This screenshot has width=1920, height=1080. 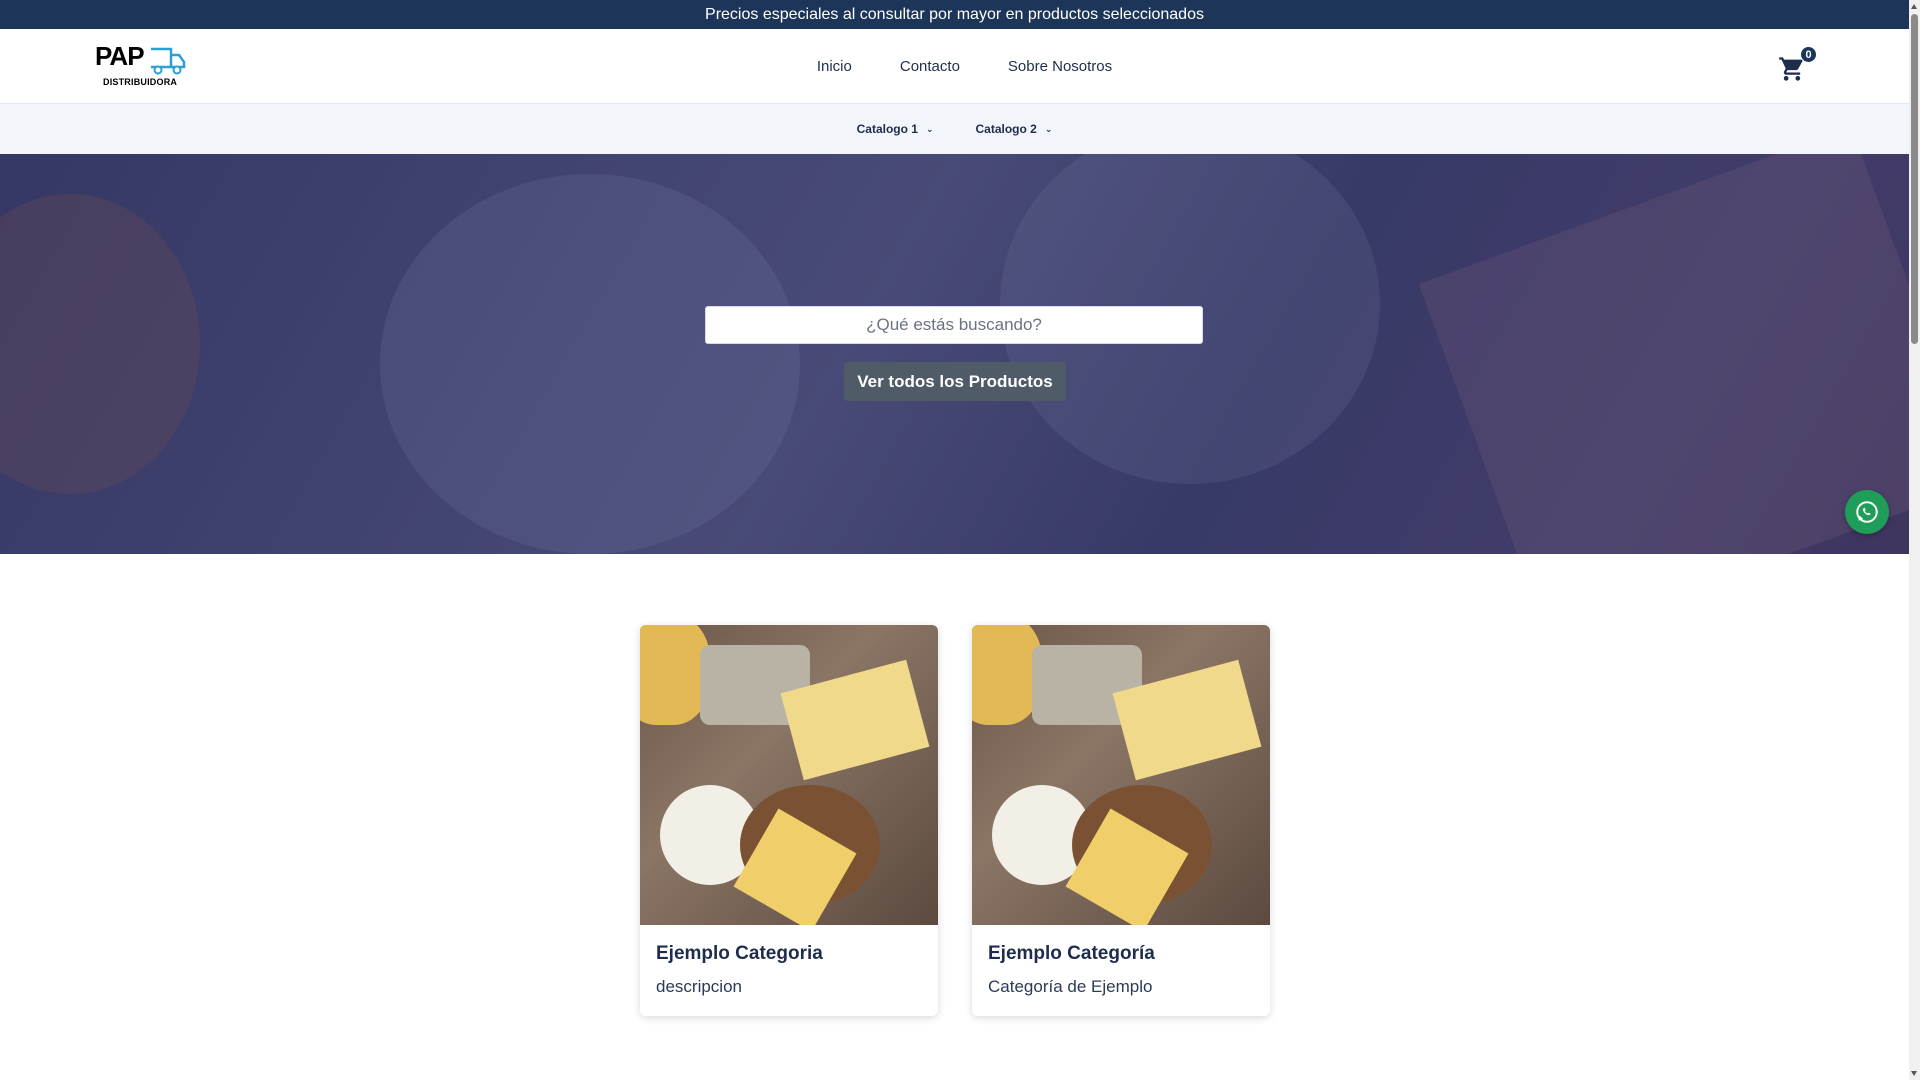 I want to click on category-card: Ejemplo Categoria descripcion, so click(x=789, y=820).